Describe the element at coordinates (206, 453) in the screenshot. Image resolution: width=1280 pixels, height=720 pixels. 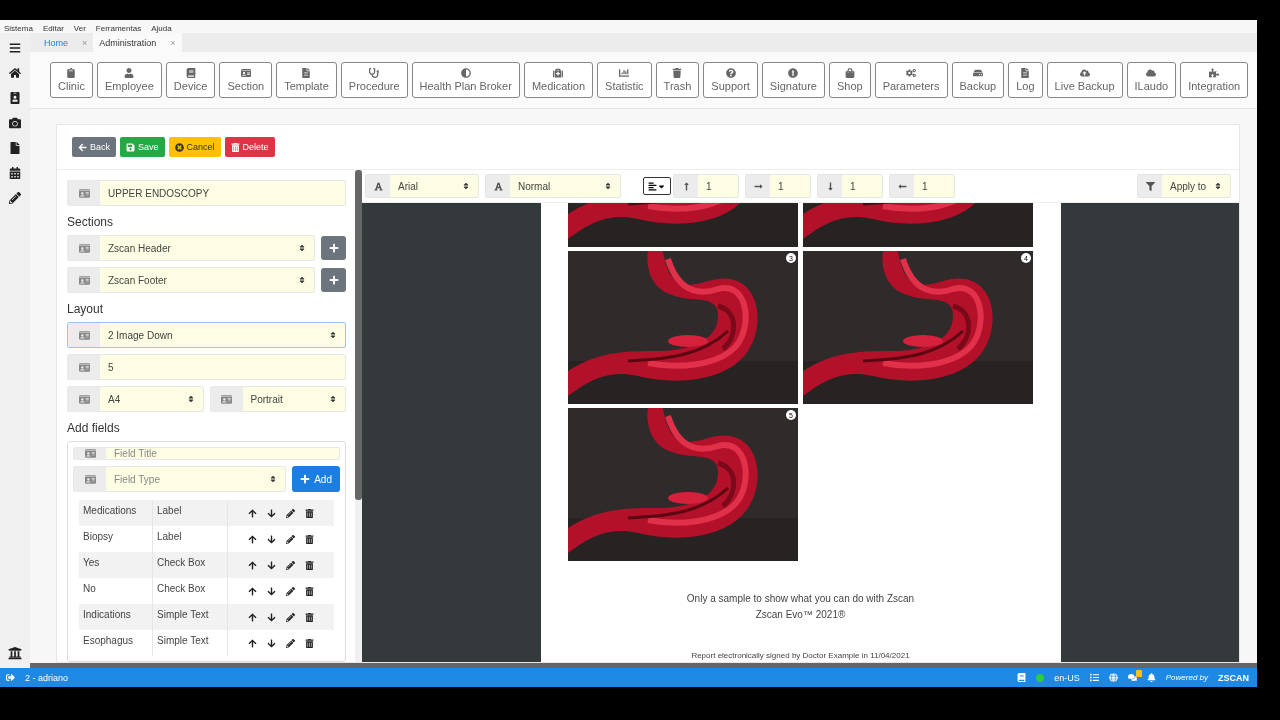
I see `field-title-input: Field Title` at that location.